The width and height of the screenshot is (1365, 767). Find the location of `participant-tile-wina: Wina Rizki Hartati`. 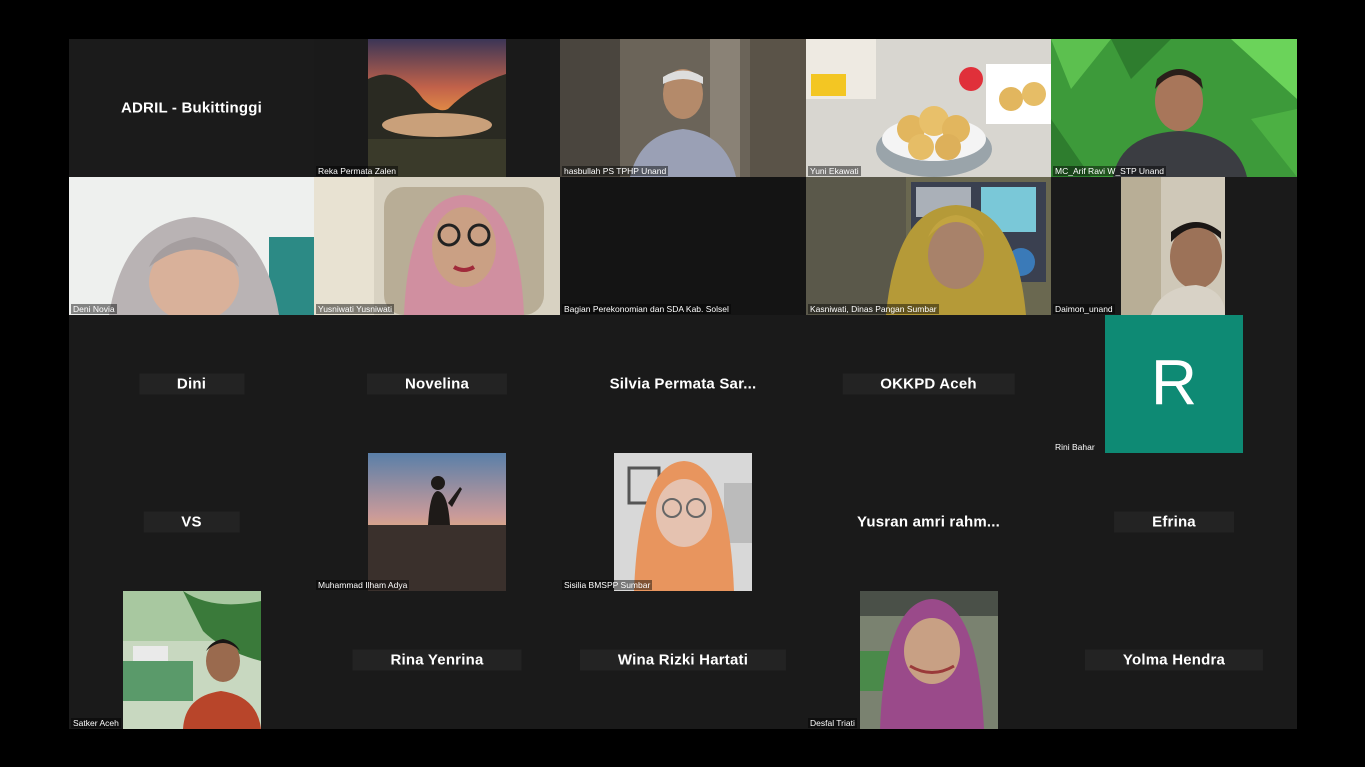

participant-tile-wina: Wina Rizki Hartati is located at coordinates (683, 660).